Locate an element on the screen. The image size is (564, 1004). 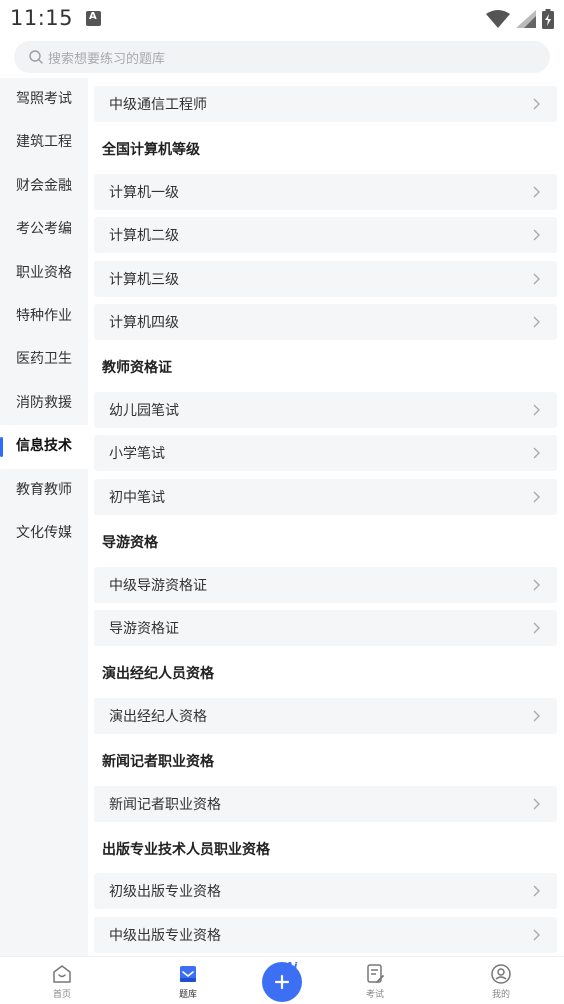
list-item: 导游资格证 is located at coordinates (325, 628).